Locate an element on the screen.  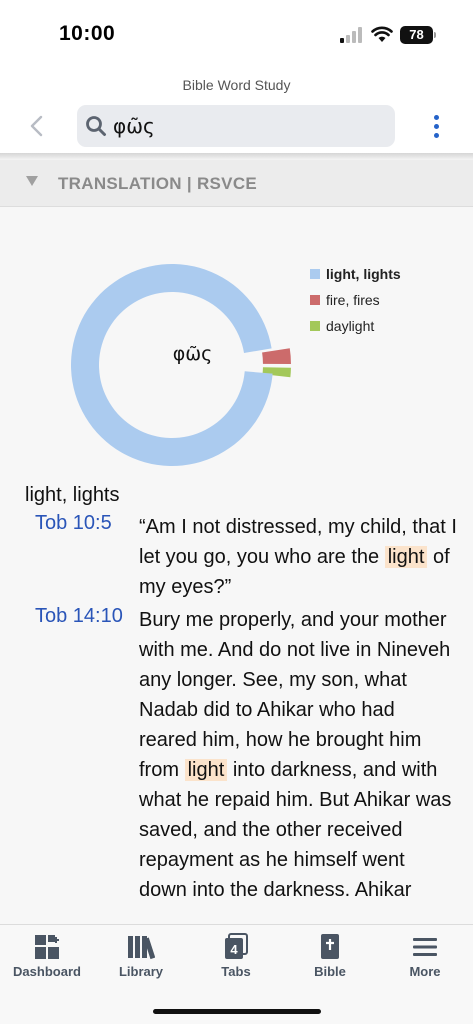
translation-donut-chart is located at coordinates (180, 364).